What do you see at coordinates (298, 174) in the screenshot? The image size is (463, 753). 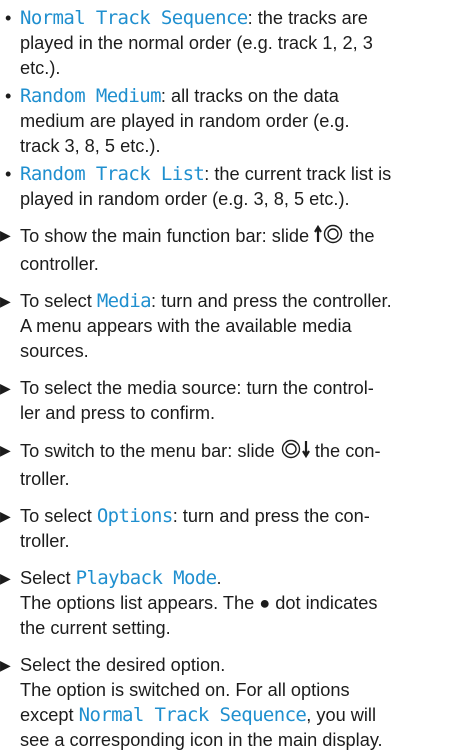 I see `option-desc: : the current track list is` at bounding box center [298, 174].